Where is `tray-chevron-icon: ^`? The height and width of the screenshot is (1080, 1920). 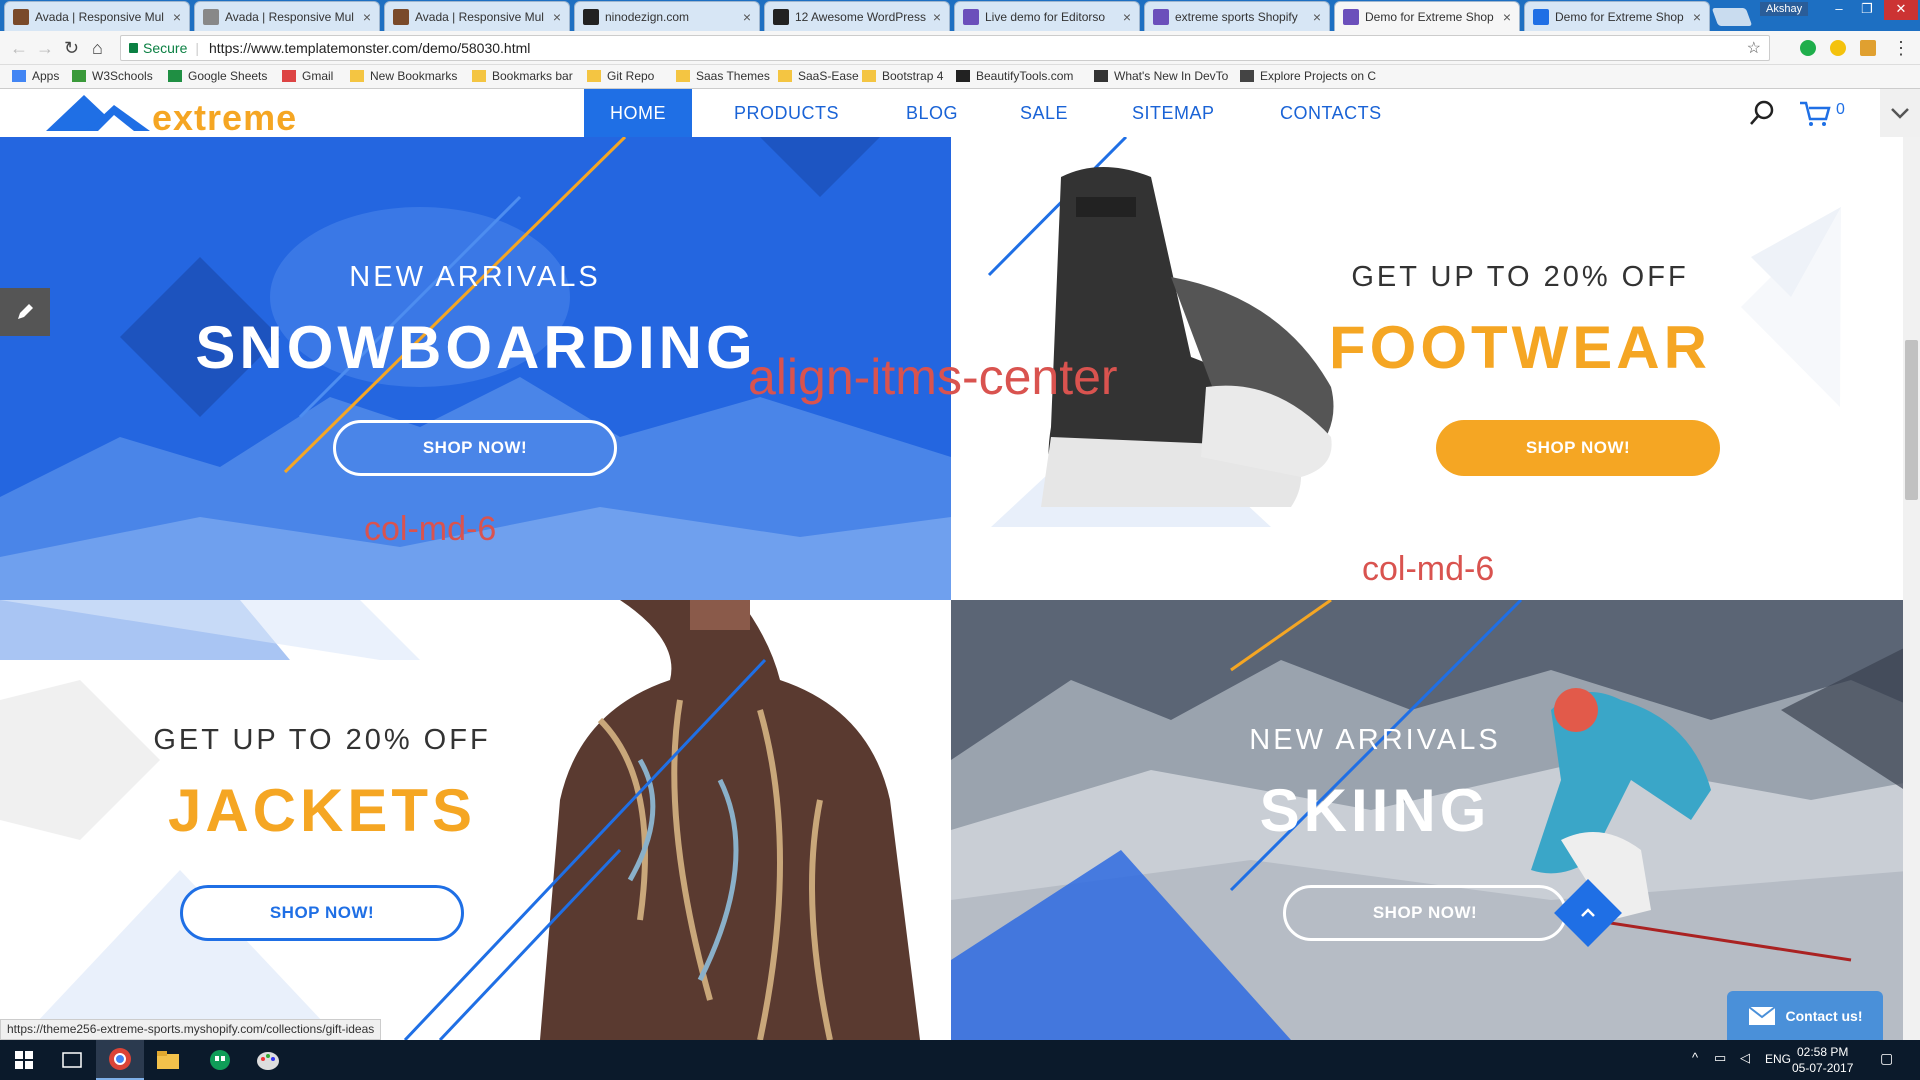 tray-chevron-icon: ^ is located at coordinates (1695, 1057).